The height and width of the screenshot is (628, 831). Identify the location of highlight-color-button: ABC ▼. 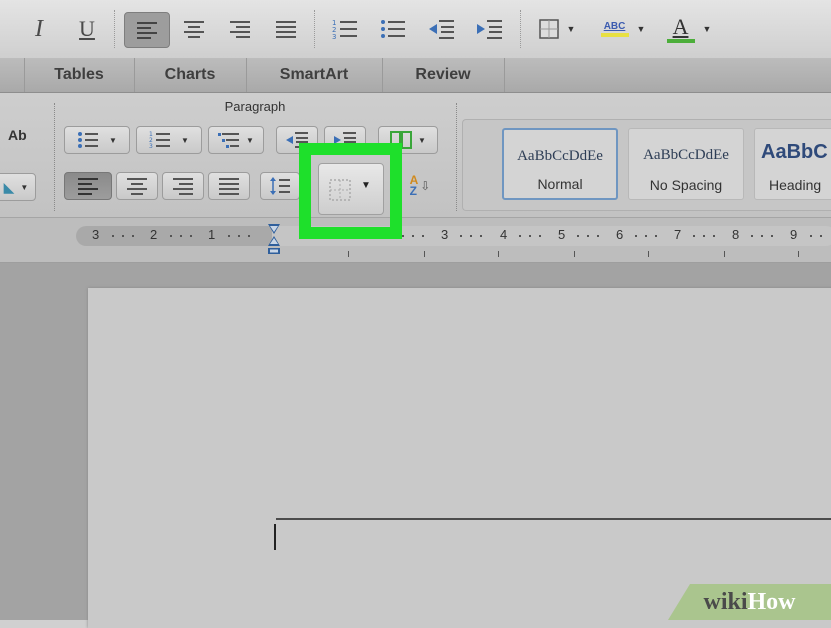
(623, 29).